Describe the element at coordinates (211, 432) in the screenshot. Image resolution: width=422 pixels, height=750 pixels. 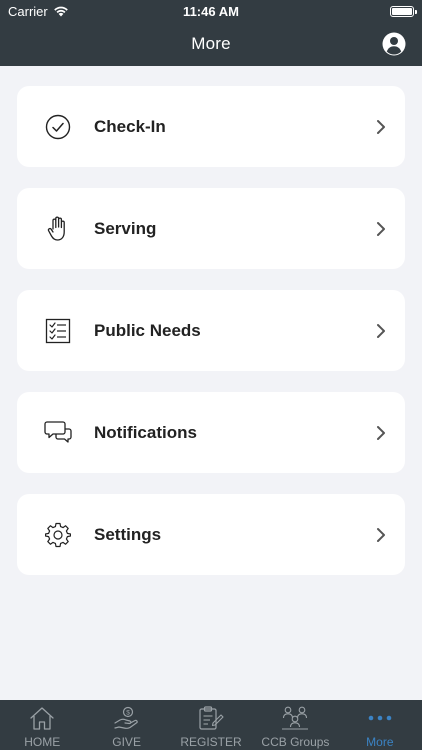
I see `menu-item-notifications: Notifications` at that location.